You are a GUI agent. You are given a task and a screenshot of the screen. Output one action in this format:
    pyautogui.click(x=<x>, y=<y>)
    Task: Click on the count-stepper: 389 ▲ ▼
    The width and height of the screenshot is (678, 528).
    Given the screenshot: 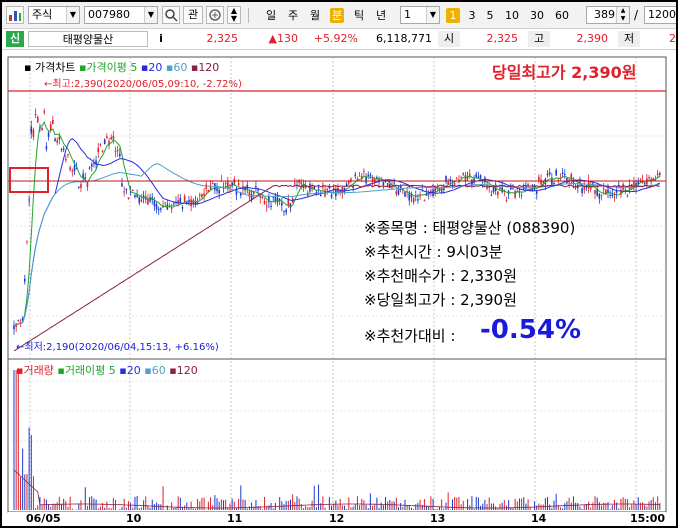 What is the action you would take?
    pyautogui.click(x=608, y=15)
    